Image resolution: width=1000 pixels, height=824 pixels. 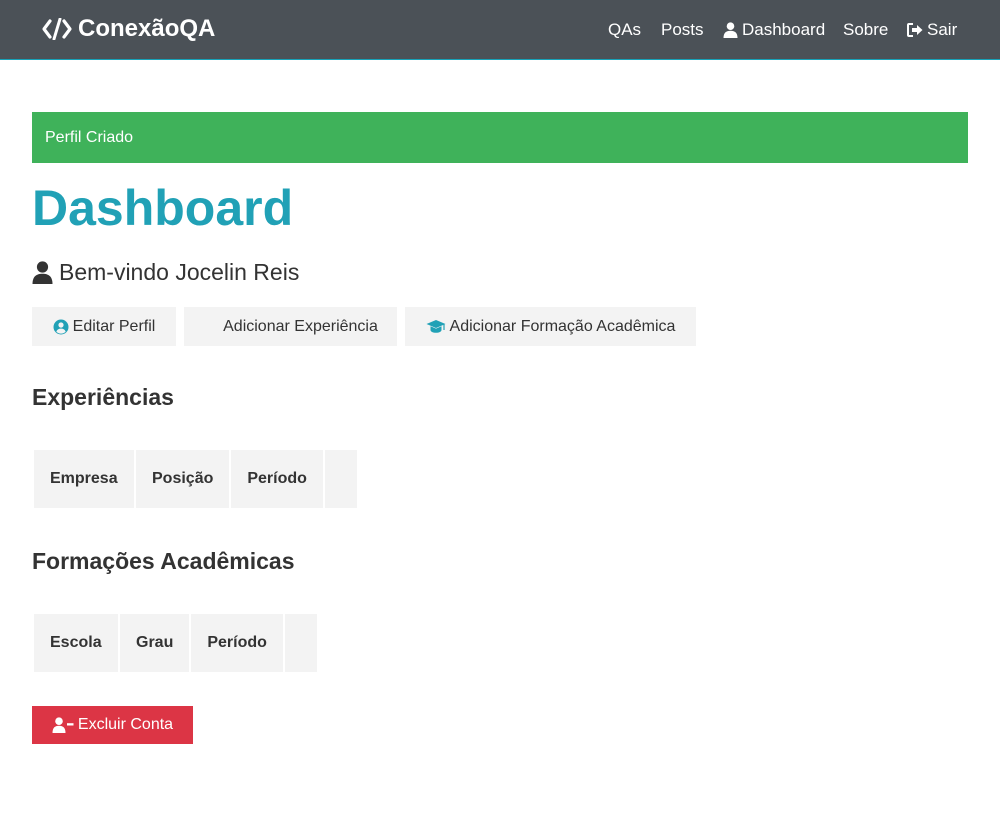 What do you see at coordinates (562, 326) in the screenshot?
I see `add-education-label: Adicionar Formação Acadêmica` at bounding box center [562, 326].